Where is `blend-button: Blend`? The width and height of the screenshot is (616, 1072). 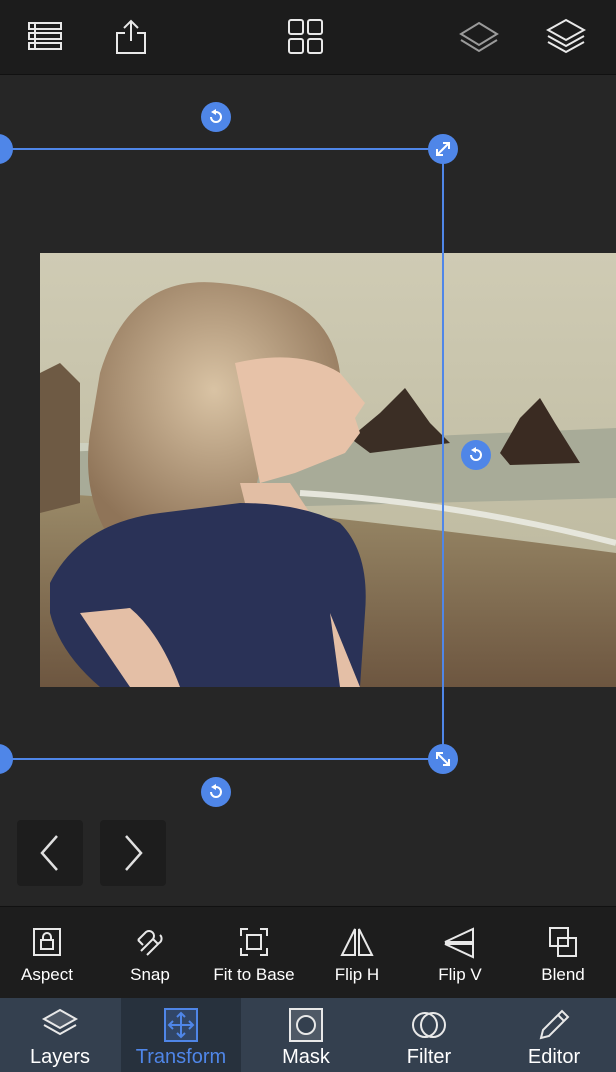 blend-button: Blend is located at coordinates (563, 953).